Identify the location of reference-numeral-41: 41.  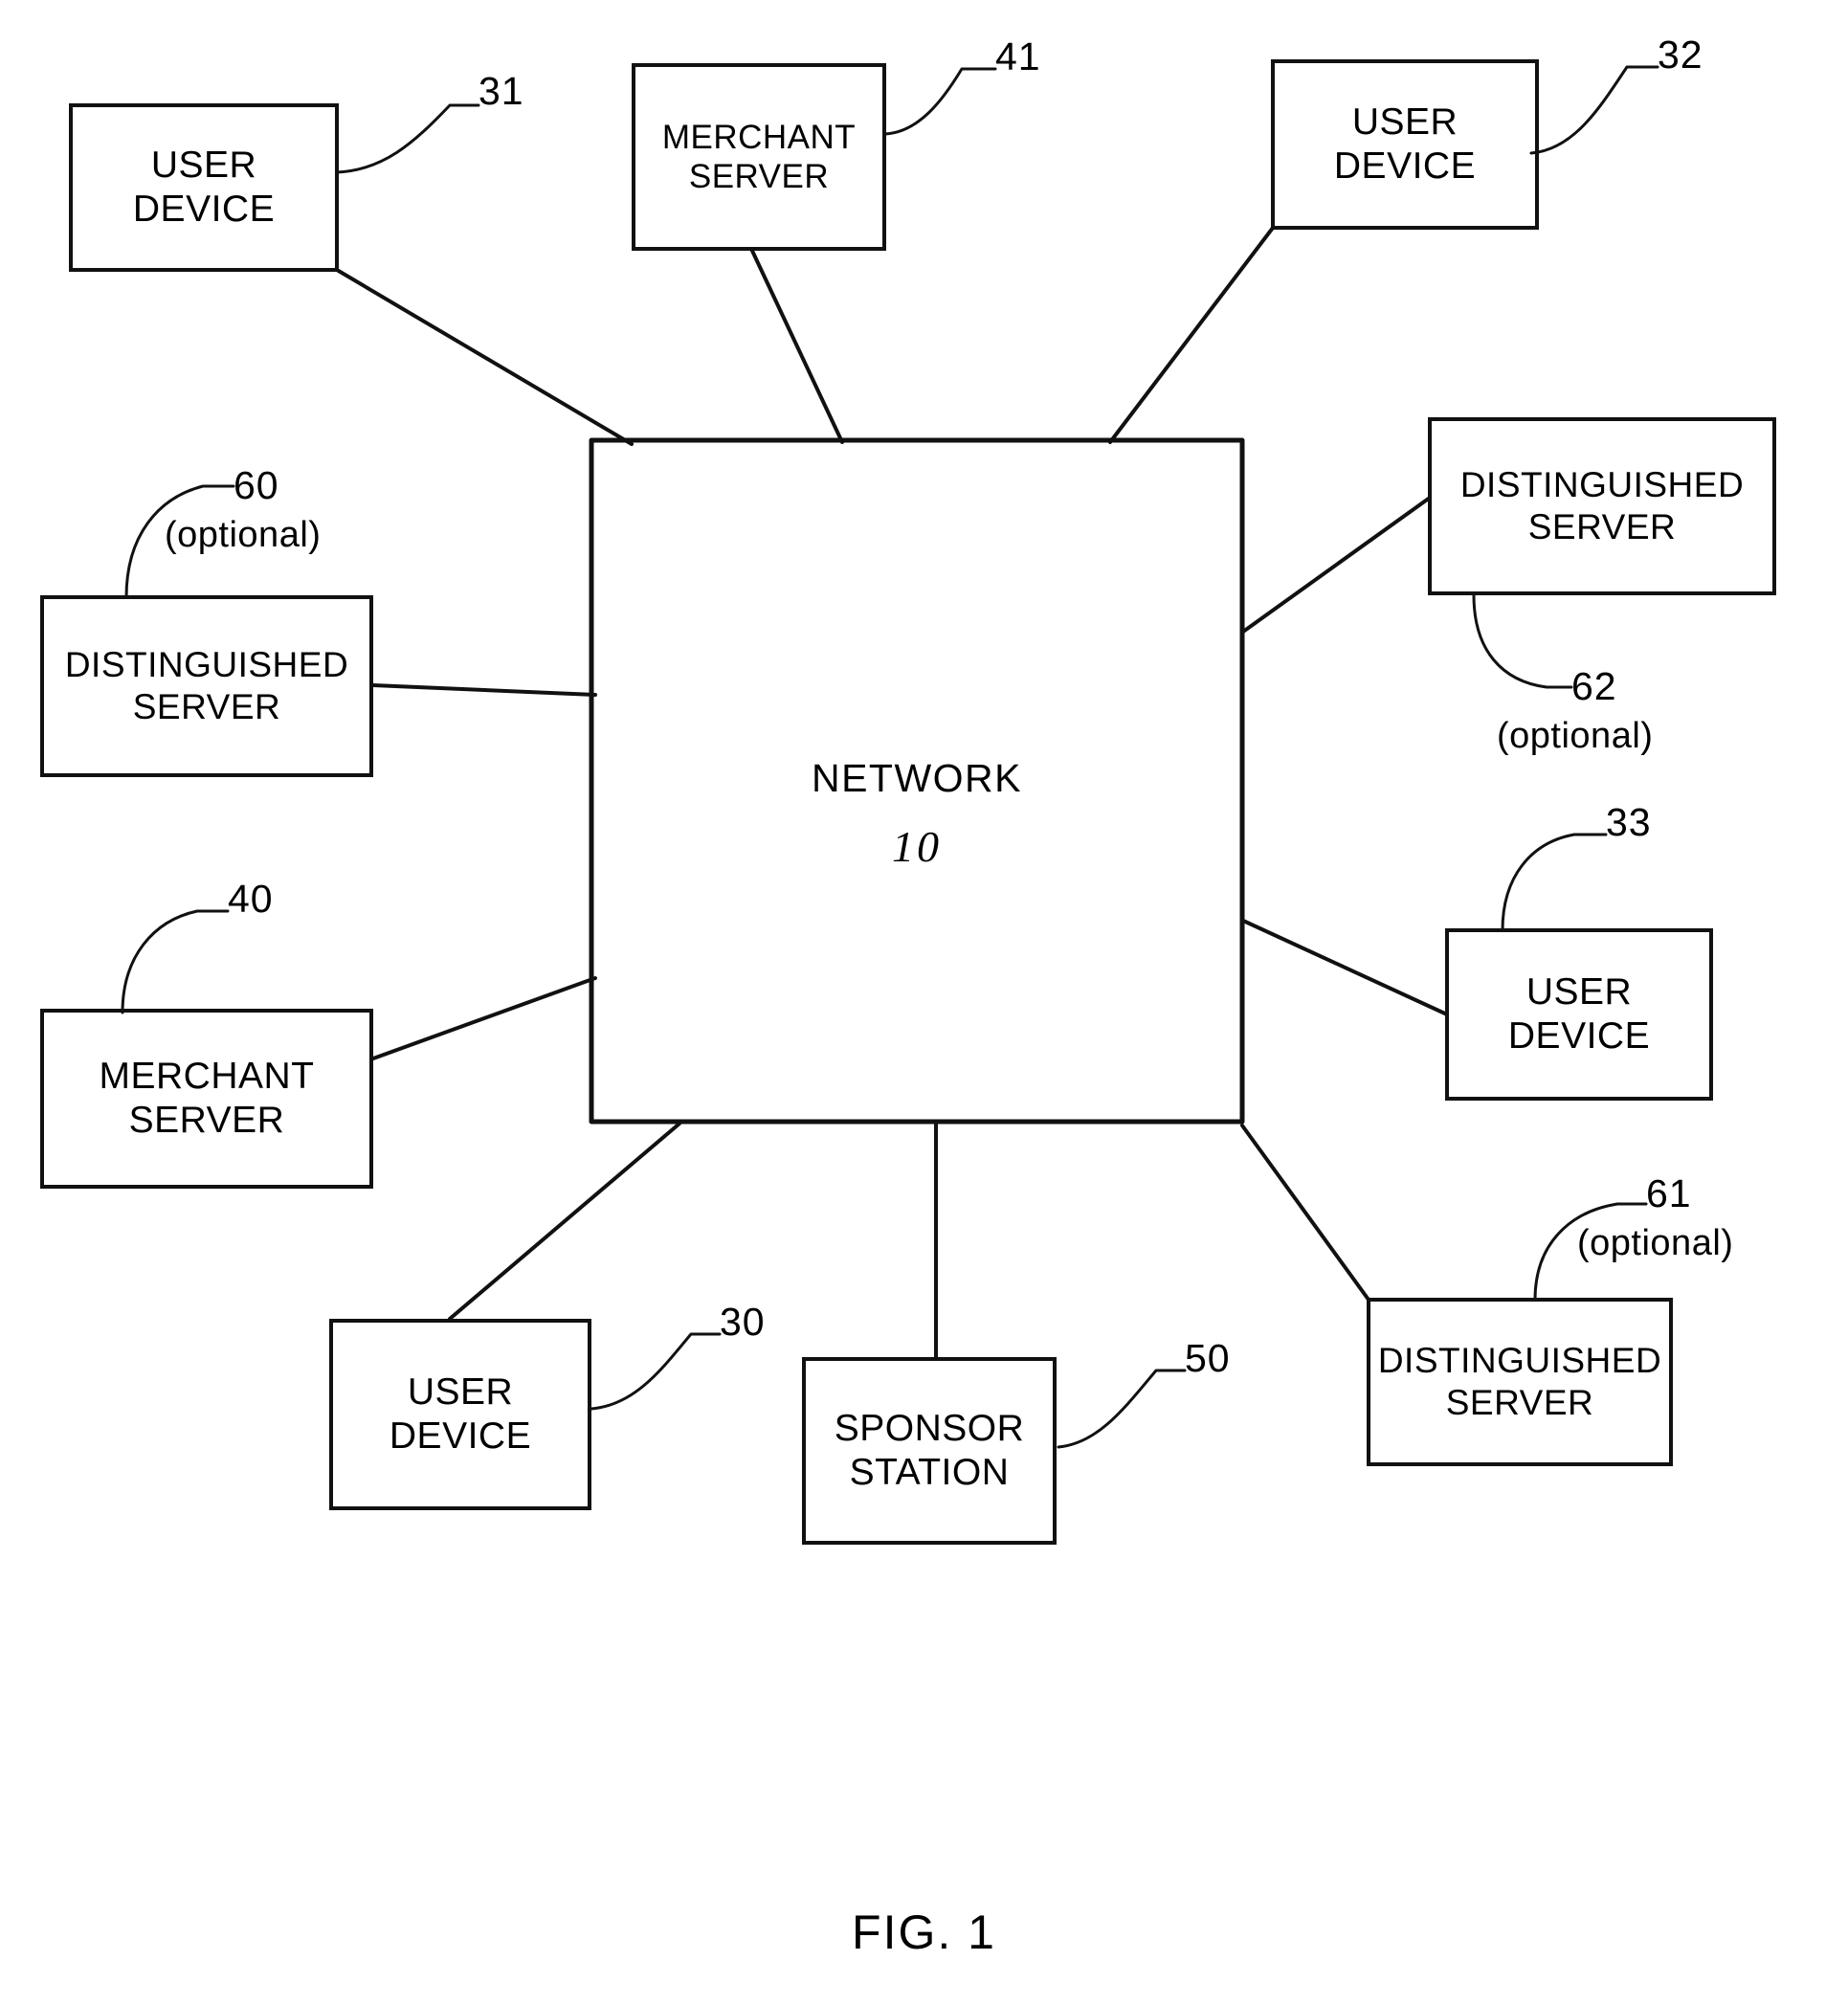
(1018, 56).